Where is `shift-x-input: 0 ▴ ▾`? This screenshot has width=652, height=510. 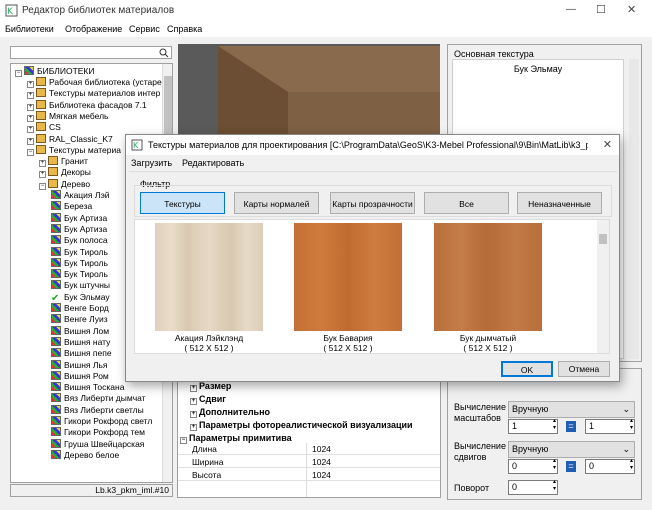 shift-x-input: 0 ▴ ▾ is located at coordinates (533, 466).